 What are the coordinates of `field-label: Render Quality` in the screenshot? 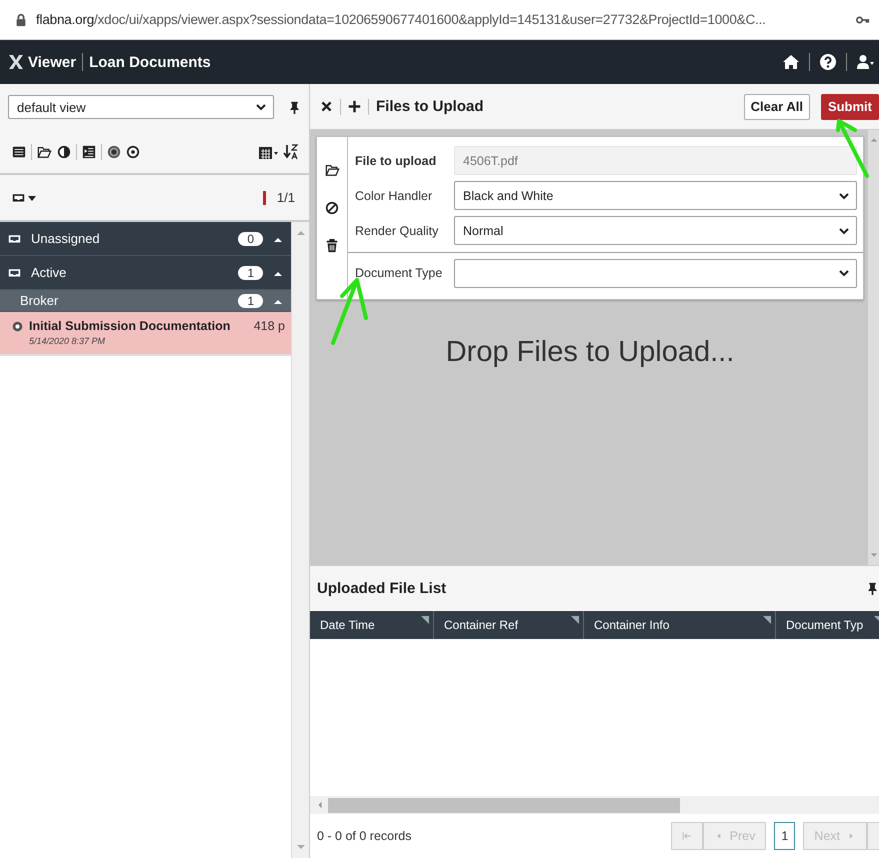 It's located at (397, 231).